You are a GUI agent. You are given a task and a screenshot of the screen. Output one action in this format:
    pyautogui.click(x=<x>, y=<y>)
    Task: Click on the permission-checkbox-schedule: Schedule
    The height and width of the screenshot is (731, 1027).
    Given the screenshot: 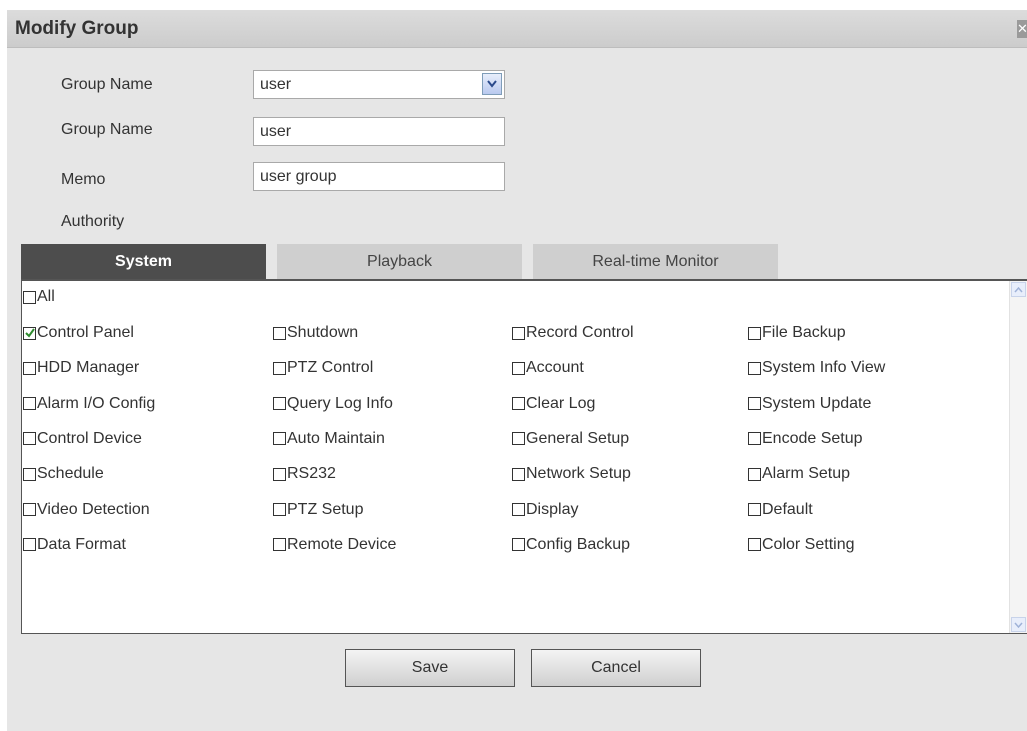 What is the action you would take?
    pyautogui.click(x=63, y=474)
    